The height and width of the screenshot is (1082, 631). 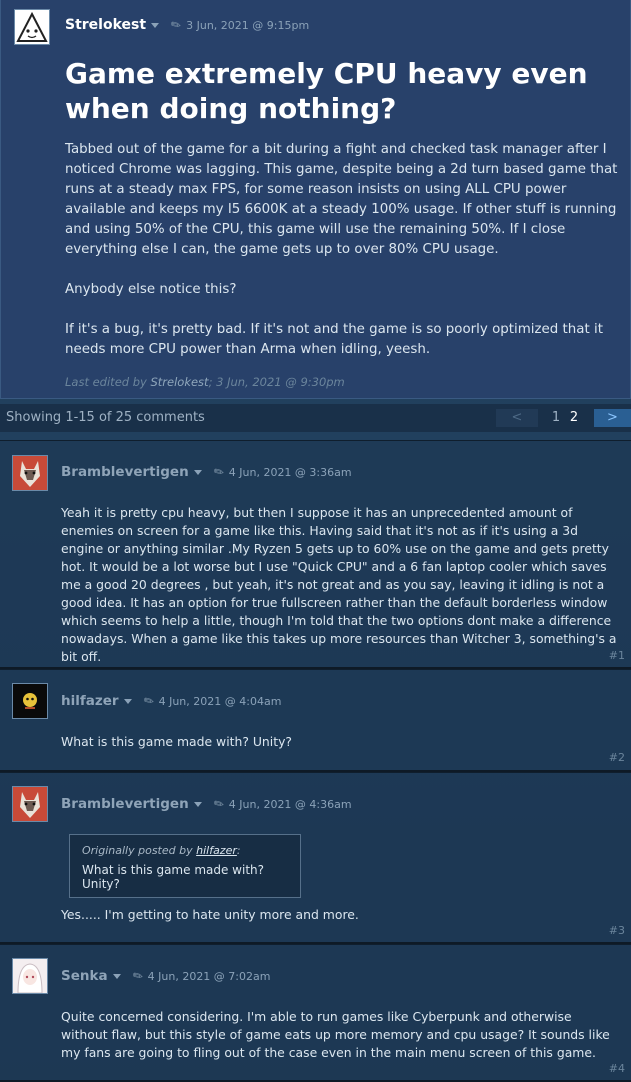 What do you see at coordinates (176, 741) in the screenshot?
I see `comment-text: What is this game made with? Unity?` at bounding box center [176, 741].